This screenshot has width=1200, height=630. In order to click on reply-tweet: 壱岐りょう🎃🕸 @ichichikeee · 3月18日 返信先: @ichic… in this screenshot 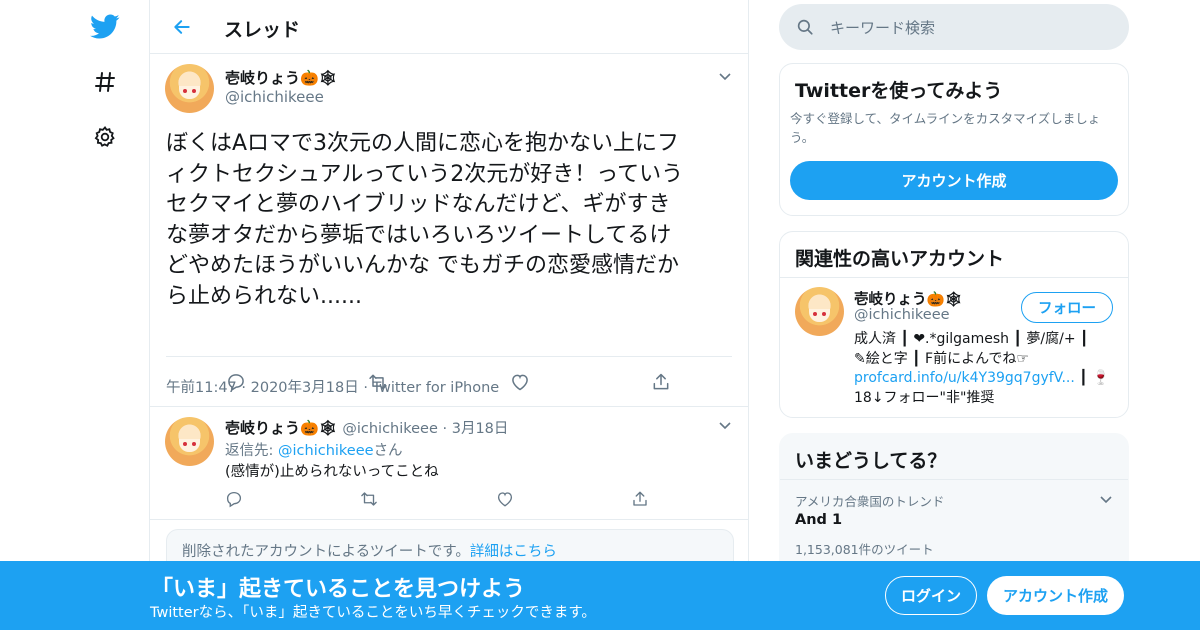, I will do `click(449, 463)`.